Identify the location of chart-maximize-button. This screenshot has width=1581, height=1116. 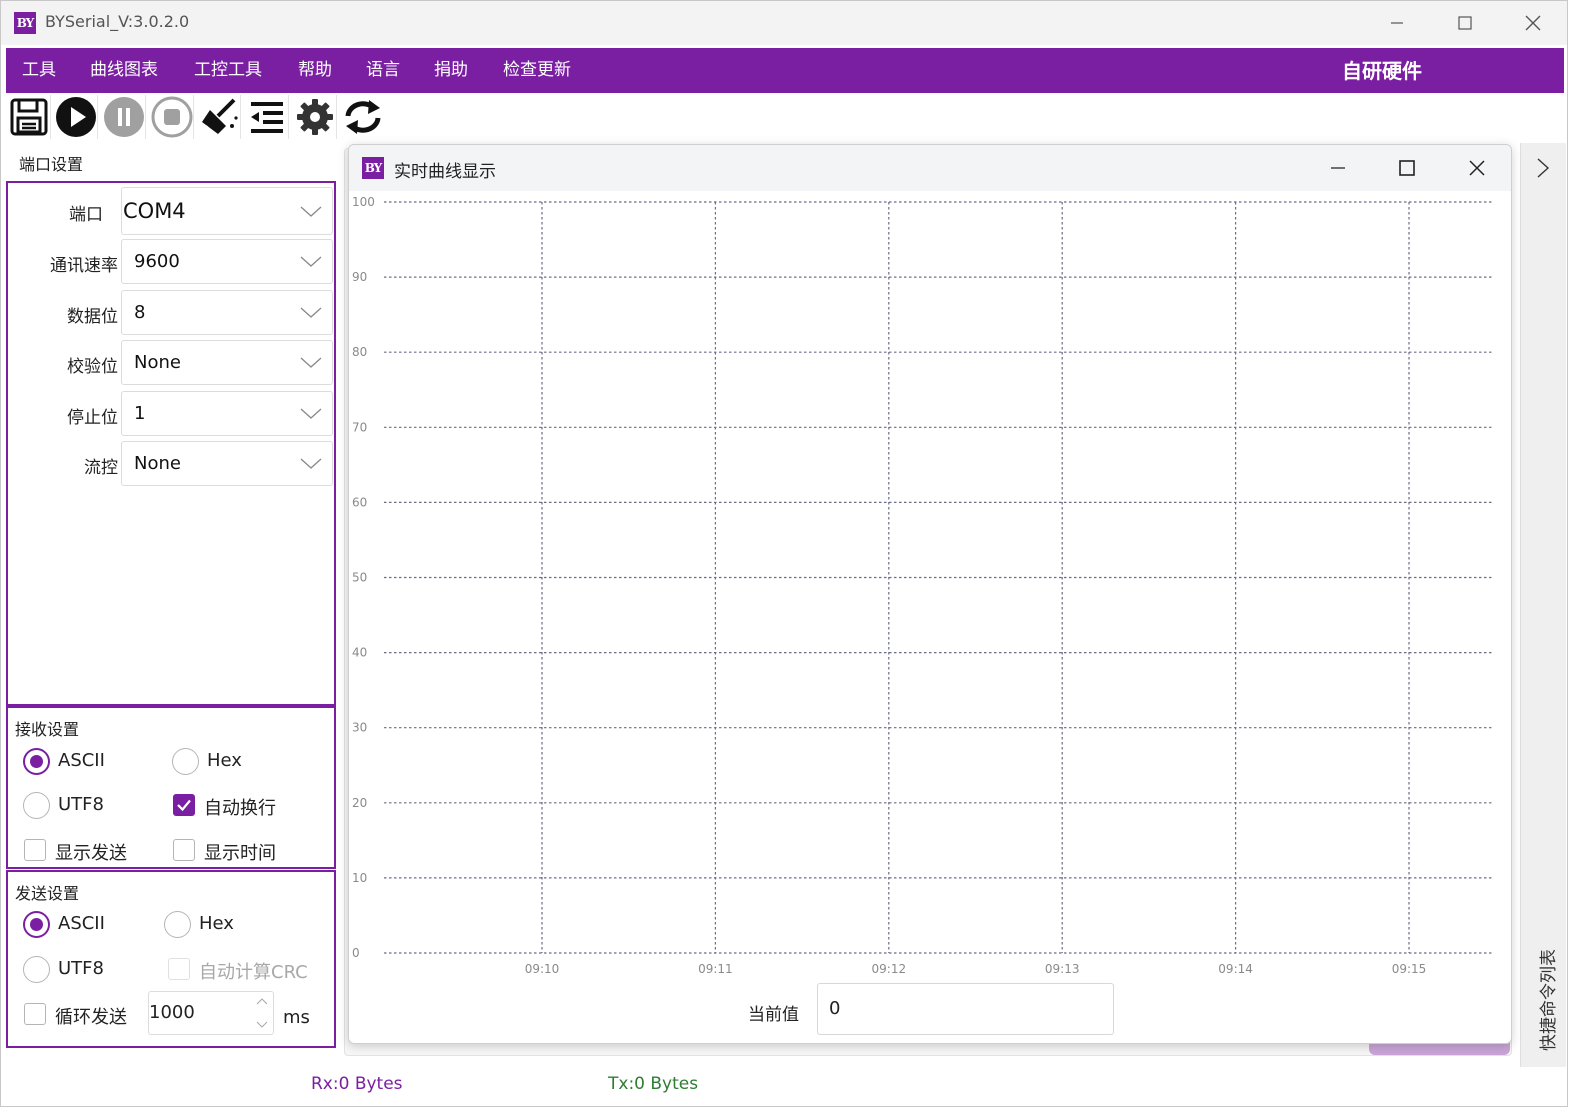
(1407, 168).